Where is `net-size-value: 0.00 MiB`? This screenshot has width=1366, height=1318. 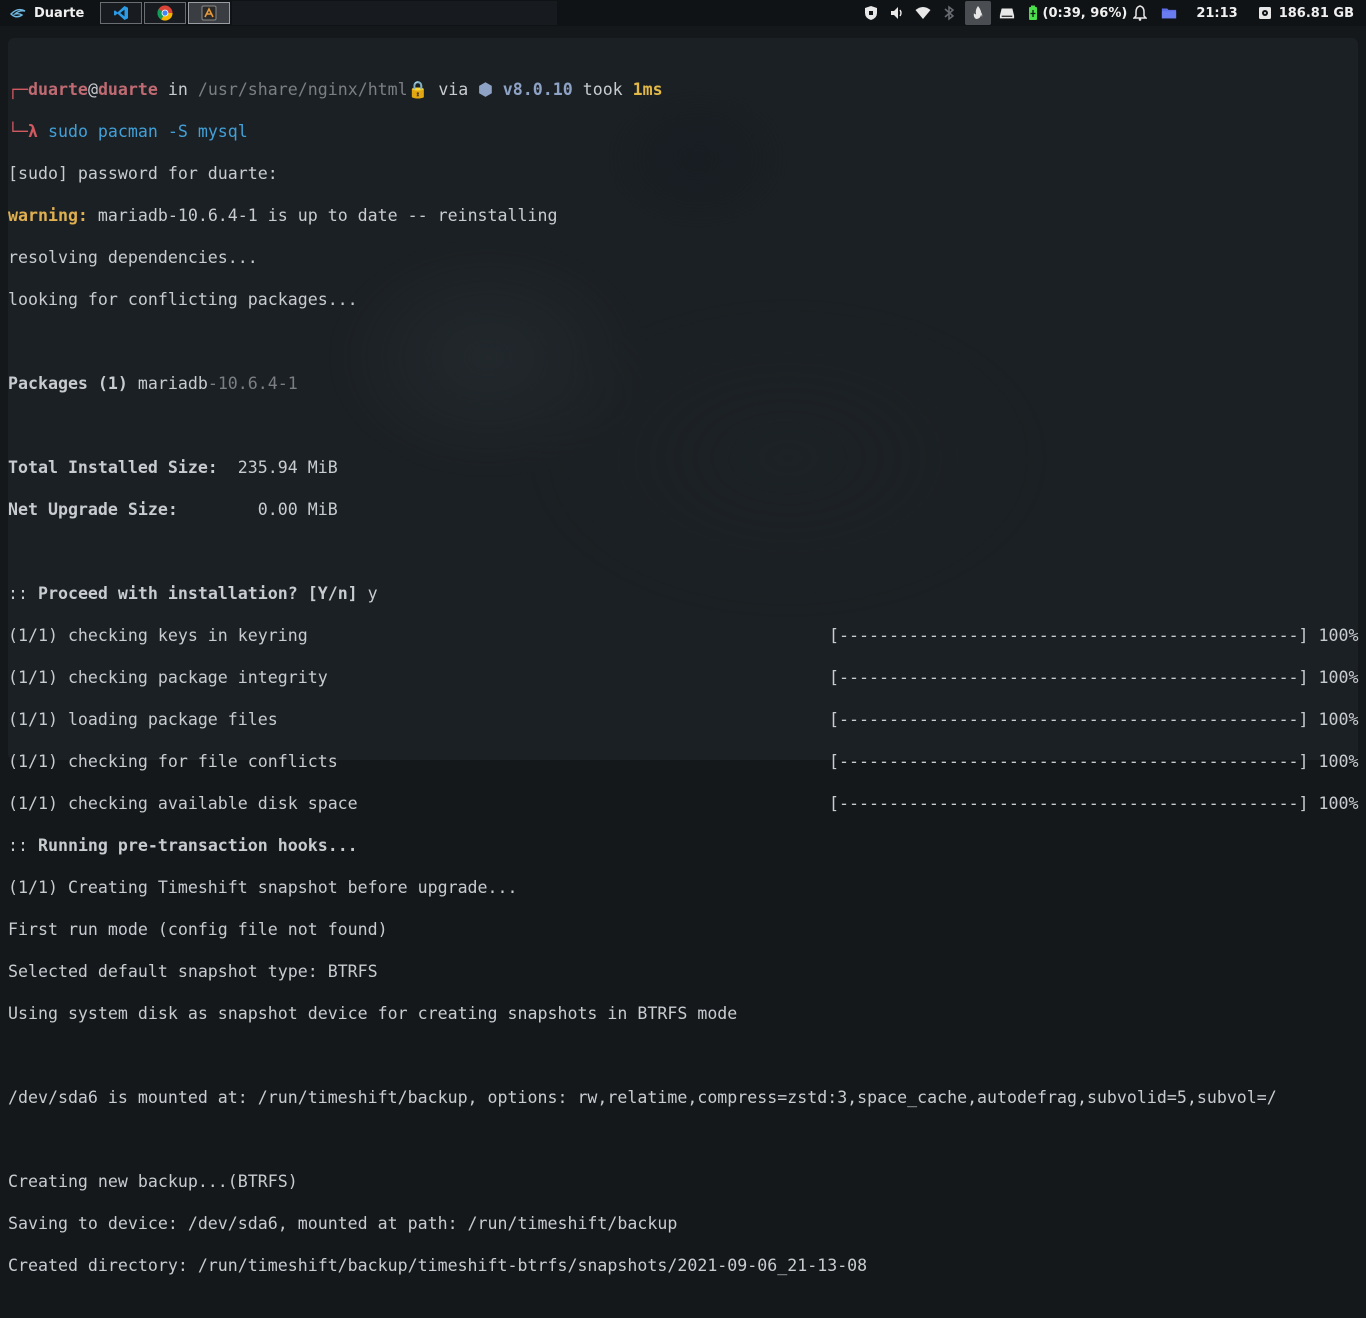 net-size-value: 0.00 MiB is located at coordinates (257, 509).